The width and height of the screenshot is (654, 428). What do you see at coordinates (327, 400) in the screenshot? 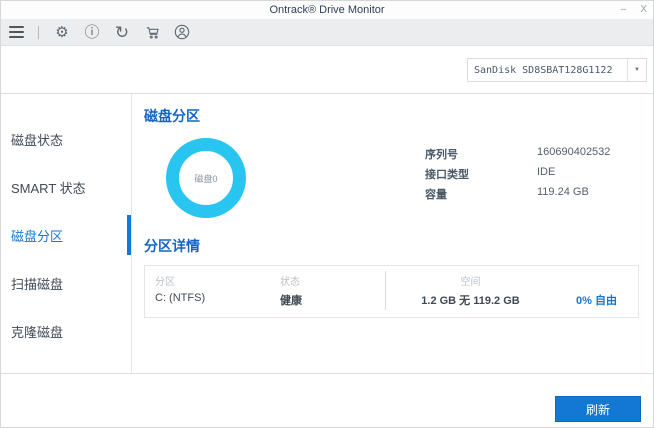
I see `footer: 刷新` at bounding box center [327, 400].